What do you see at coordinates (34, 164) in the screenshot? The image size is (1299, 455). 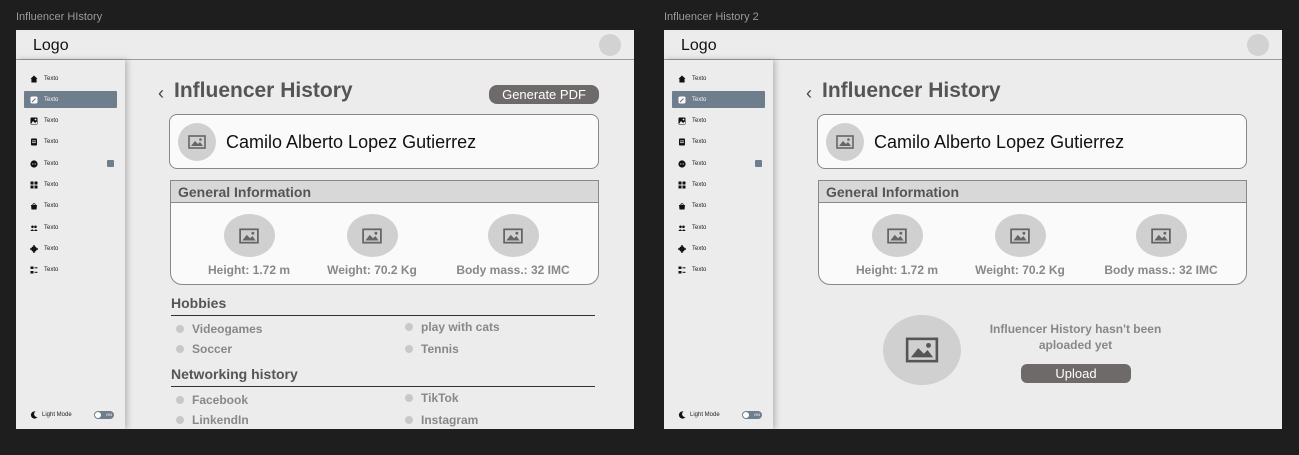 I see `chat-icon` at bounding box center [34, 164].